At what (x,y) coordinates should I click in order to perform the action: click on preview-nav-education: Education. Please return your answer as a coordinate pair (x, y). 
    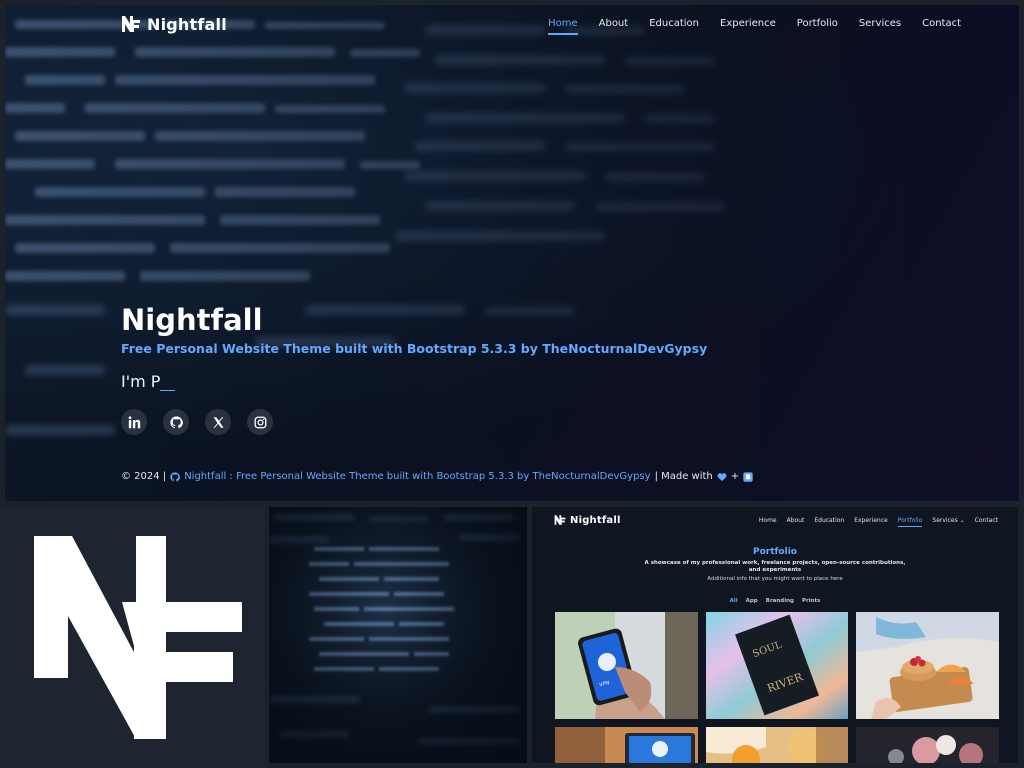
    Looking at the image, I should click on (829, 522).